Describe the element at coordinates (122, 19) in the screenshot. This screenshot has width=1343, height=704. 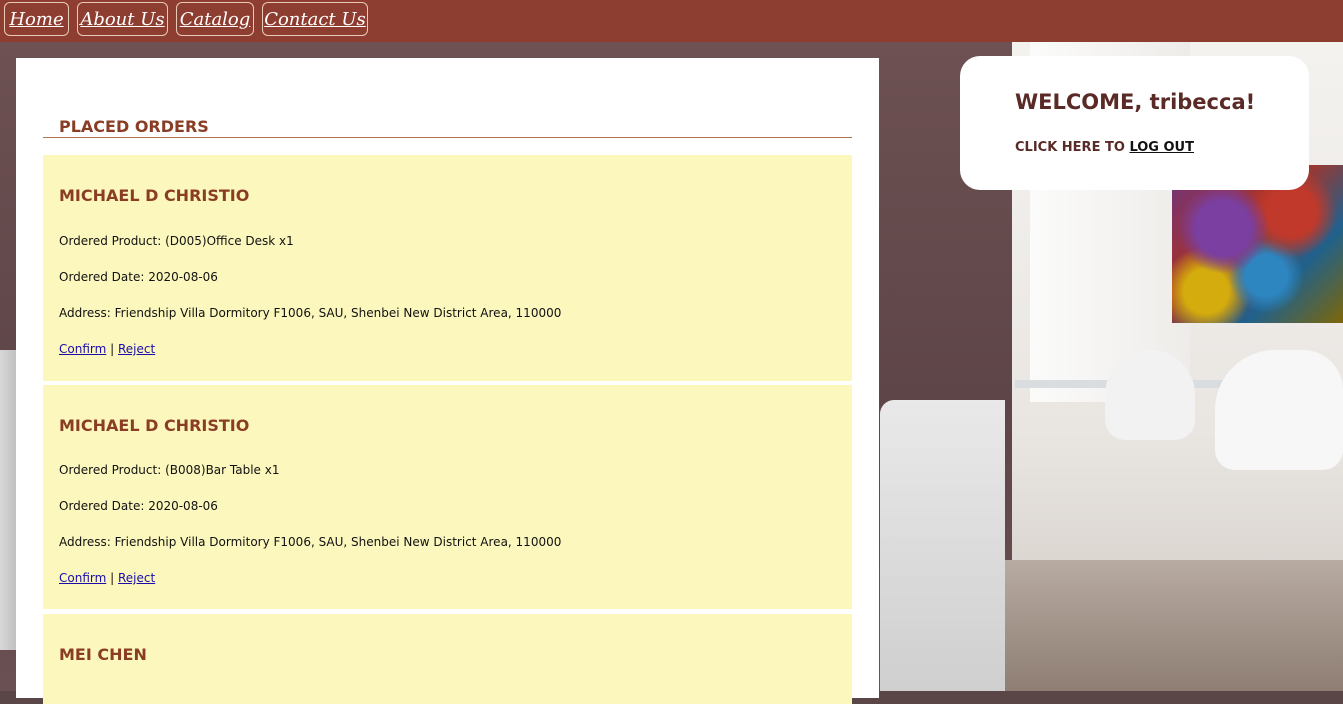
I see `nav-about-us-link: About Us` at that location.